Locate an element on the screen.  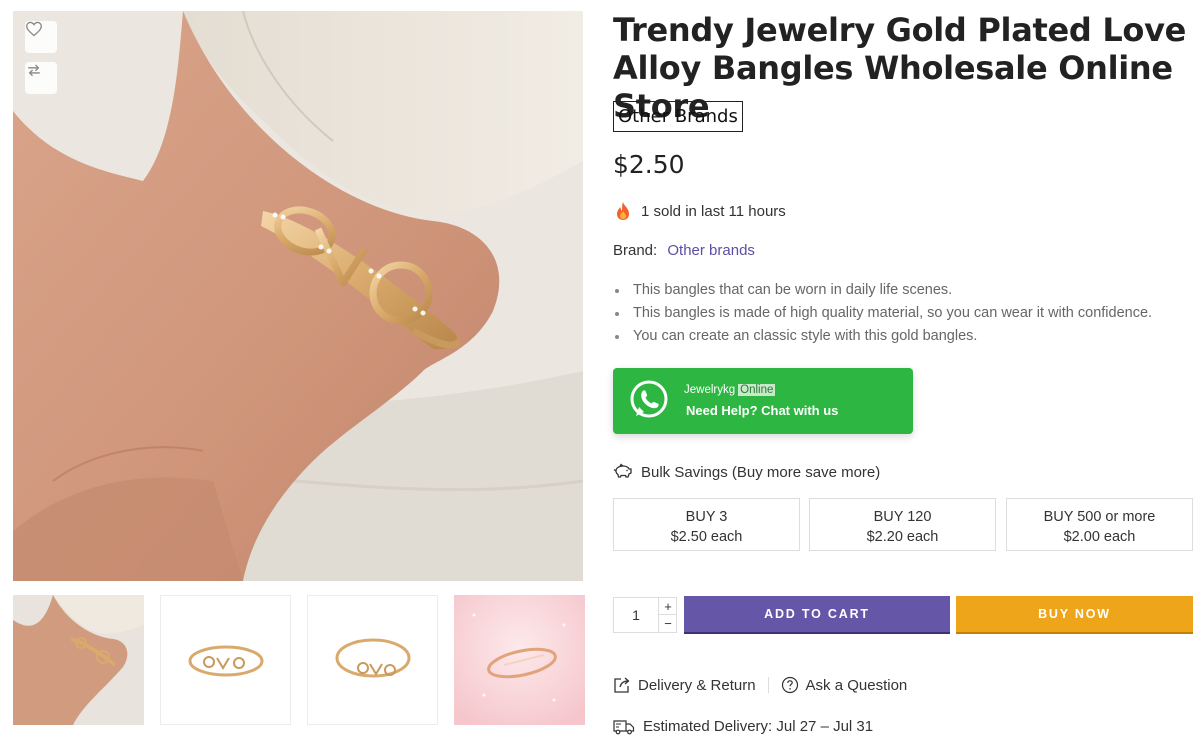
thumb-pink-image is located at coordinates (519, 660).